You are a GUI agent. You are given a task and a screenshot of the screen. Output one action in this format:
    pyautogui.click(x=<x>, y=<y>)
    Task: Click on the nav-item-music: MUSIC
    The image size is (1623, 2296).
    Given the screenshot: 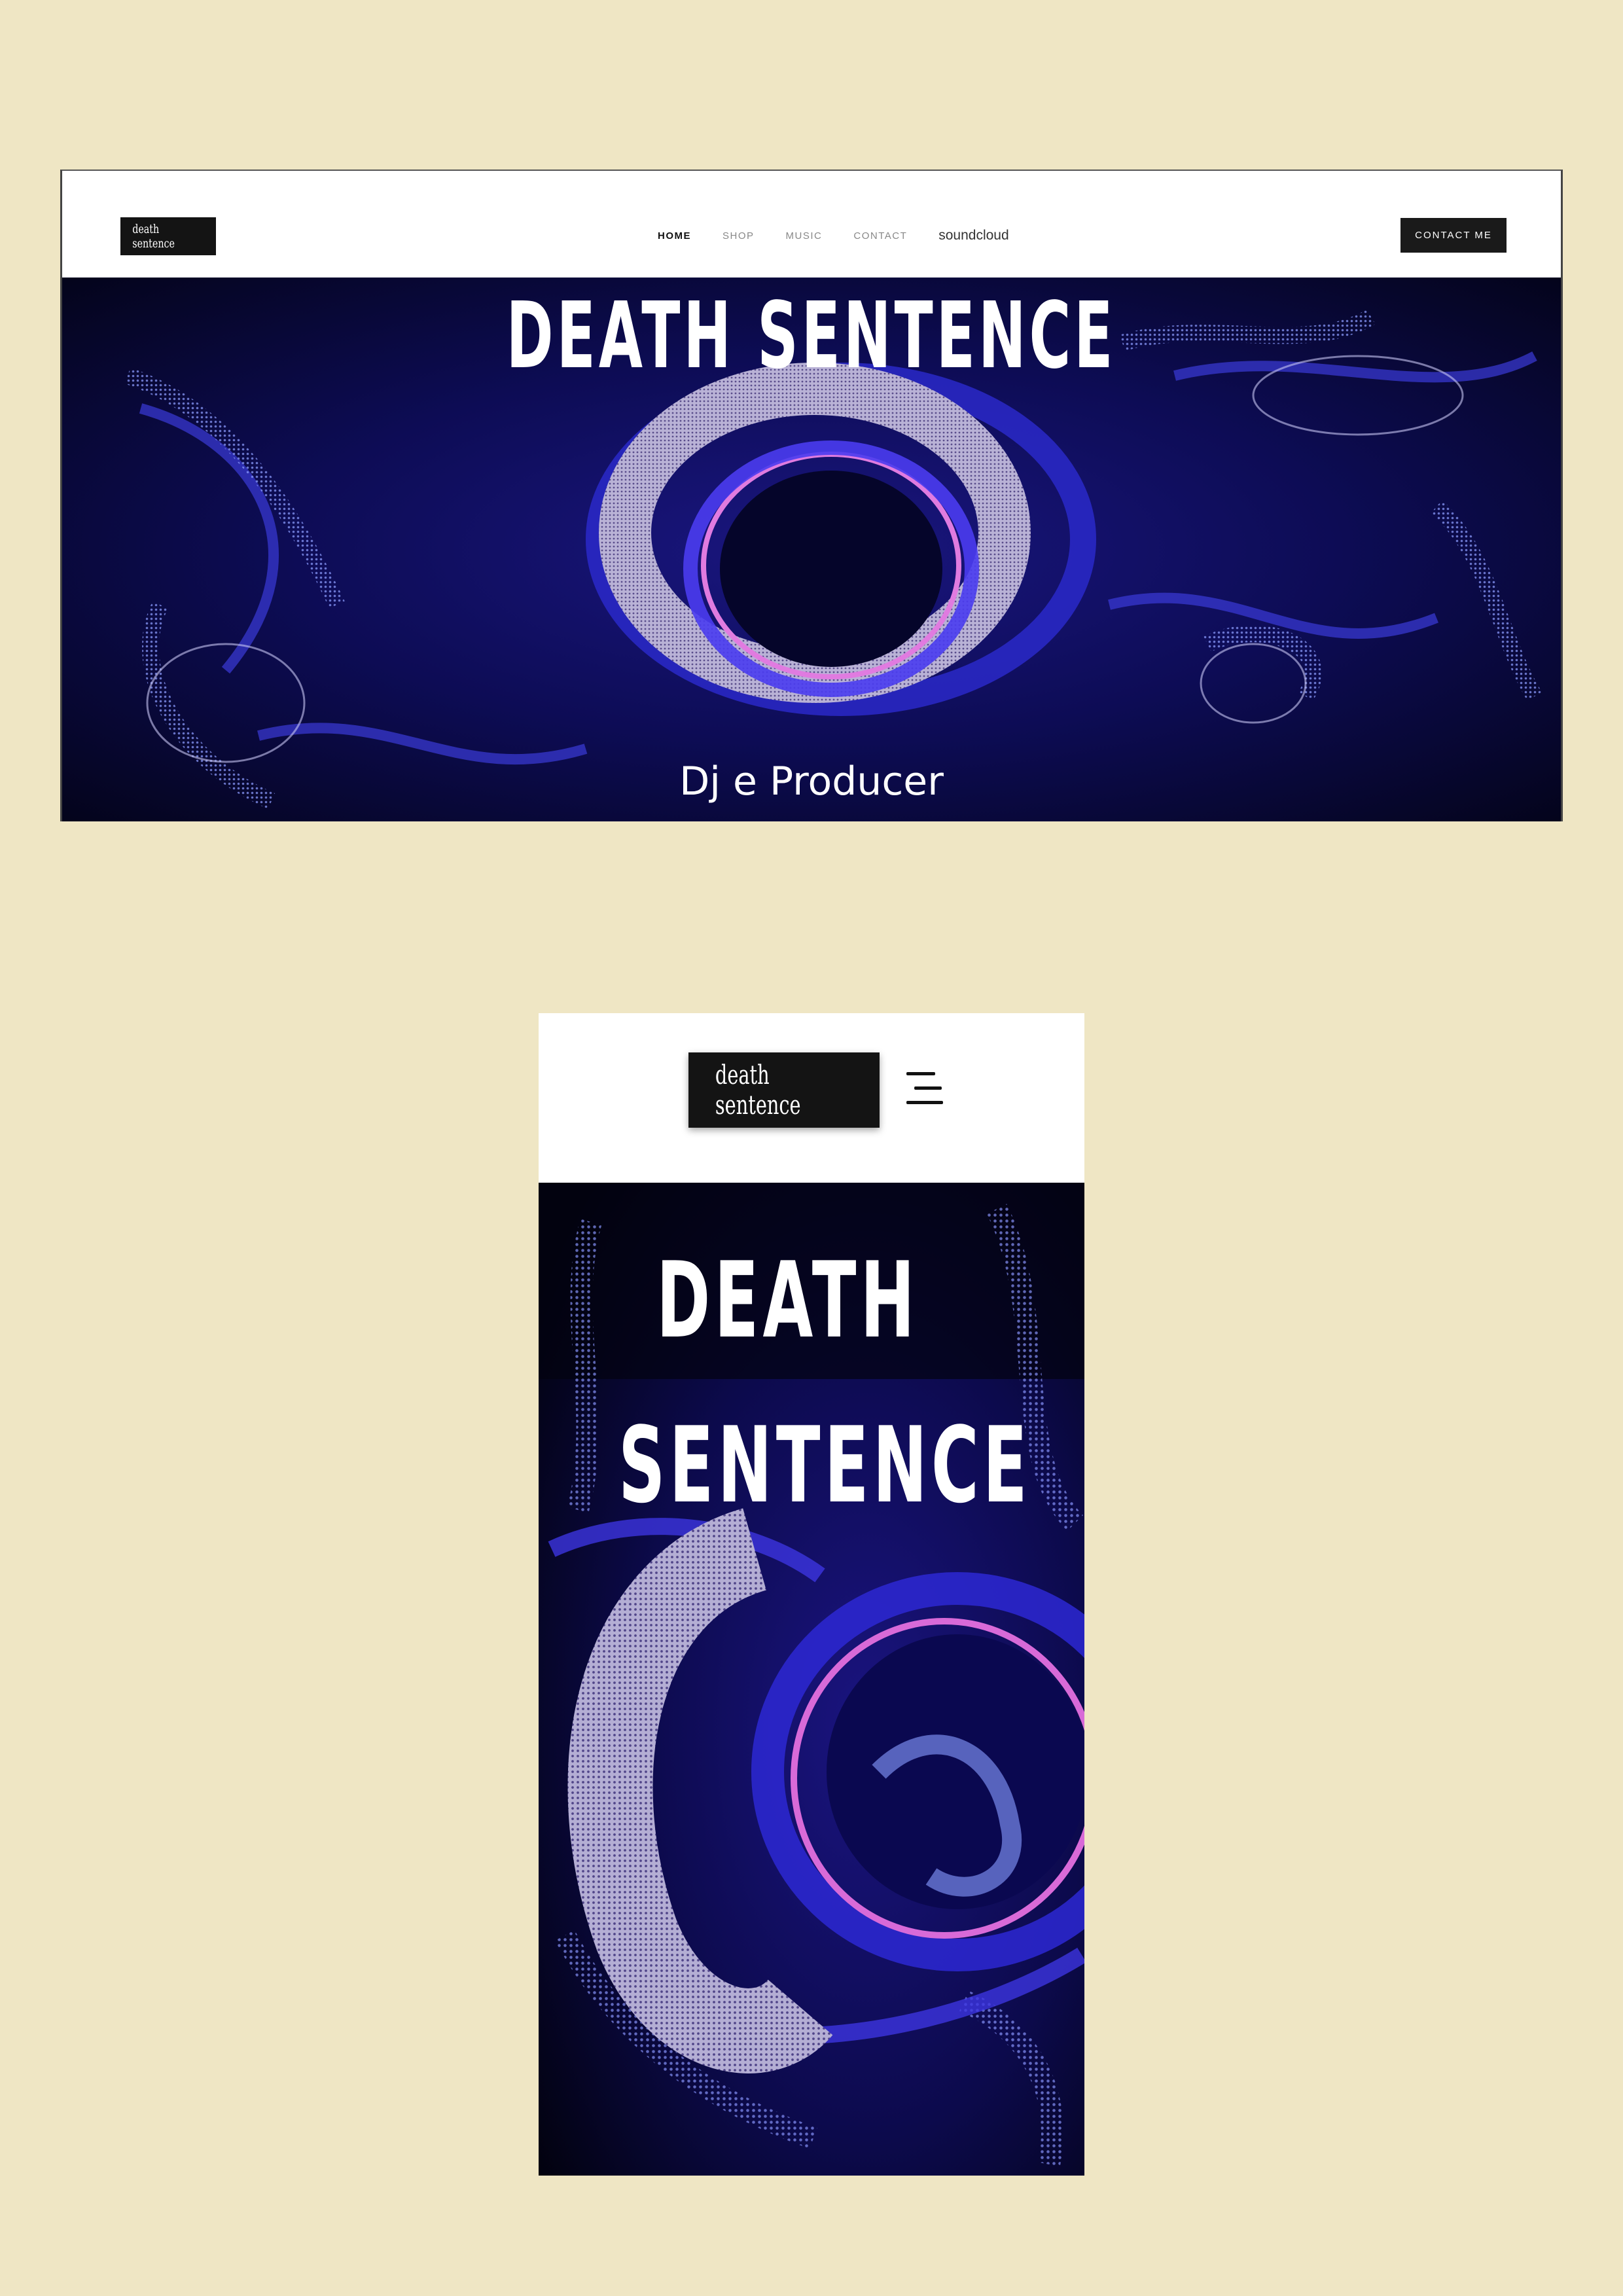 What is the action you would take?
    pyautogui.click(x=804, y=236)
    